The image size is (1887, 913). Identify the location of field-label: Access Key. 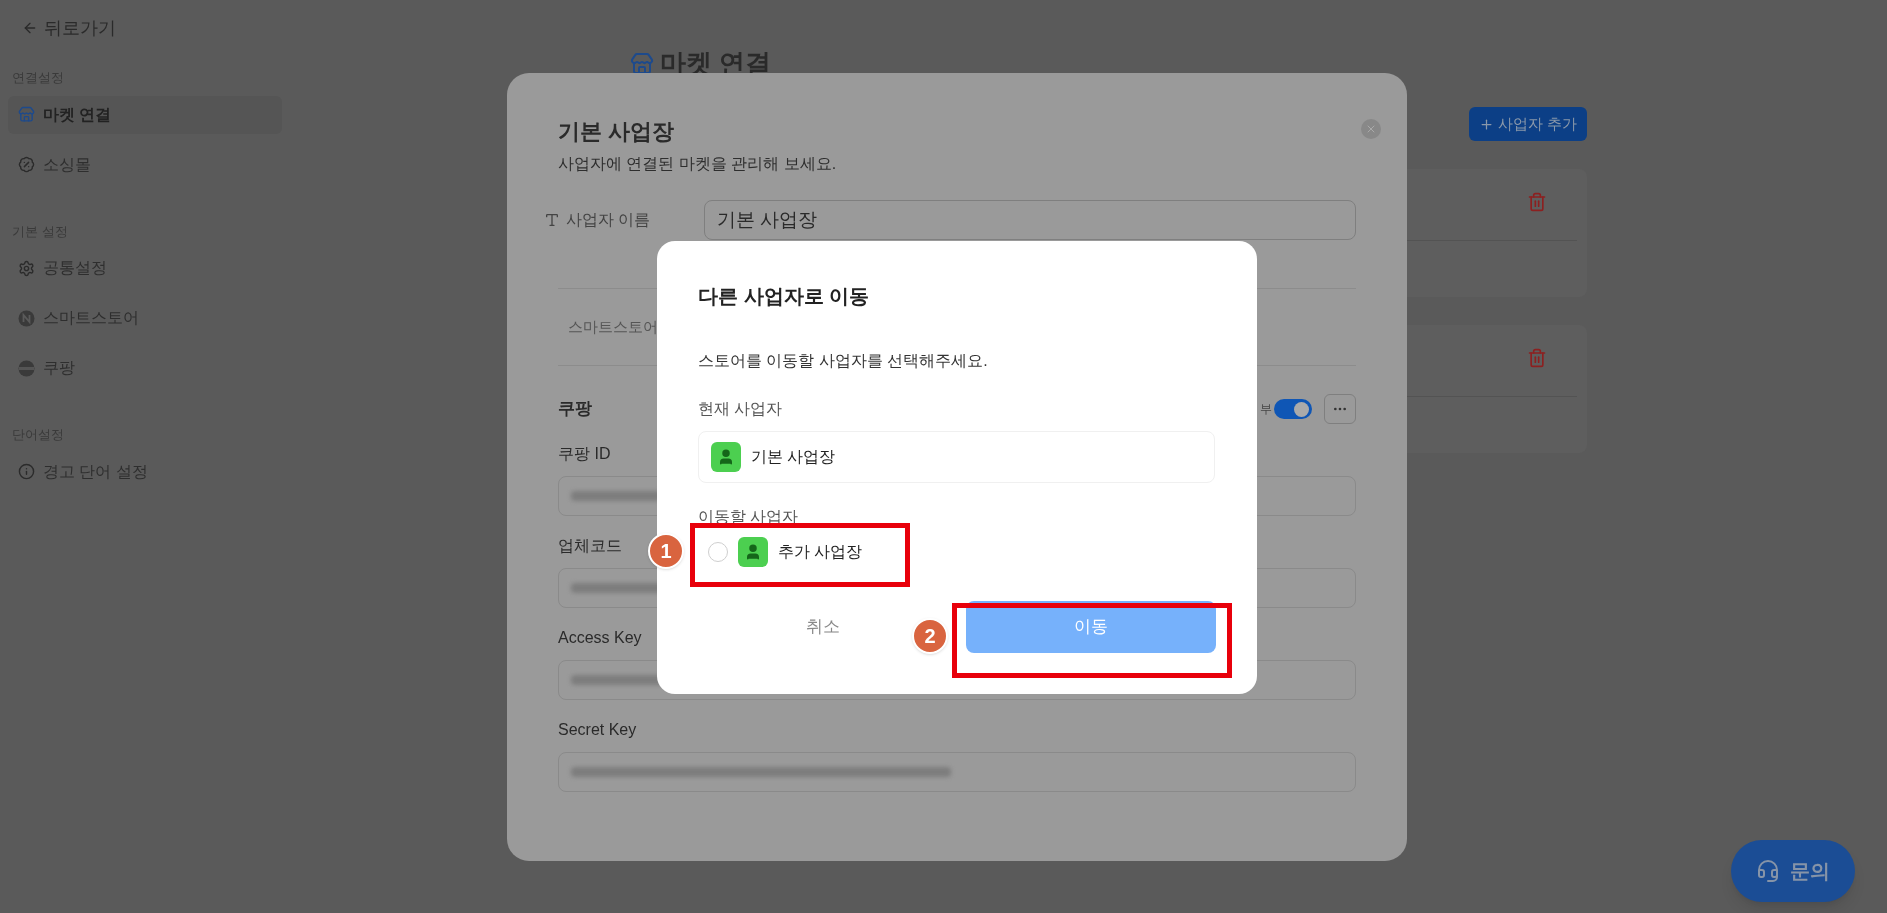
(600, 638).